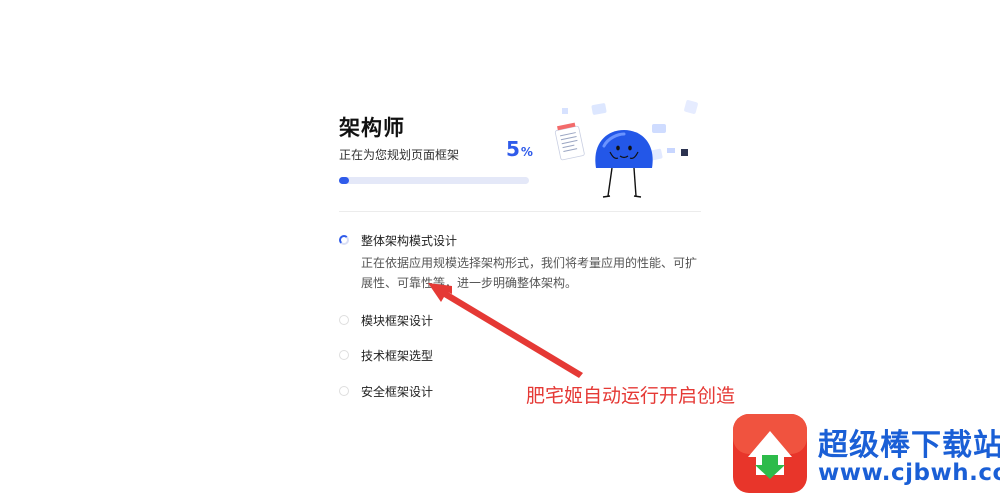  I want to click on watermark-site-name: 超级棒下载站, so click(909, 445).